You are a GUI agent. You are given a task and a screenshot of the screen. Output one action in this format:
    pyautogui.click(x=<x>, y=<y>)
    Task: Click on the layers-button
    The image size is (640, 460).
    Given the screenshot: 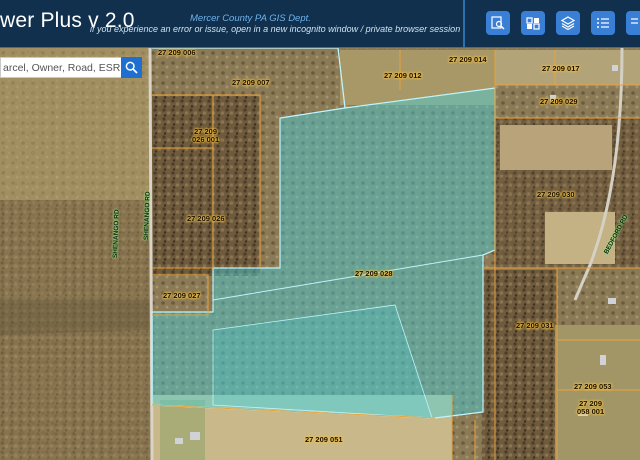 What is the action you would take?
    pyautogui.click(x=568, y=23)
    